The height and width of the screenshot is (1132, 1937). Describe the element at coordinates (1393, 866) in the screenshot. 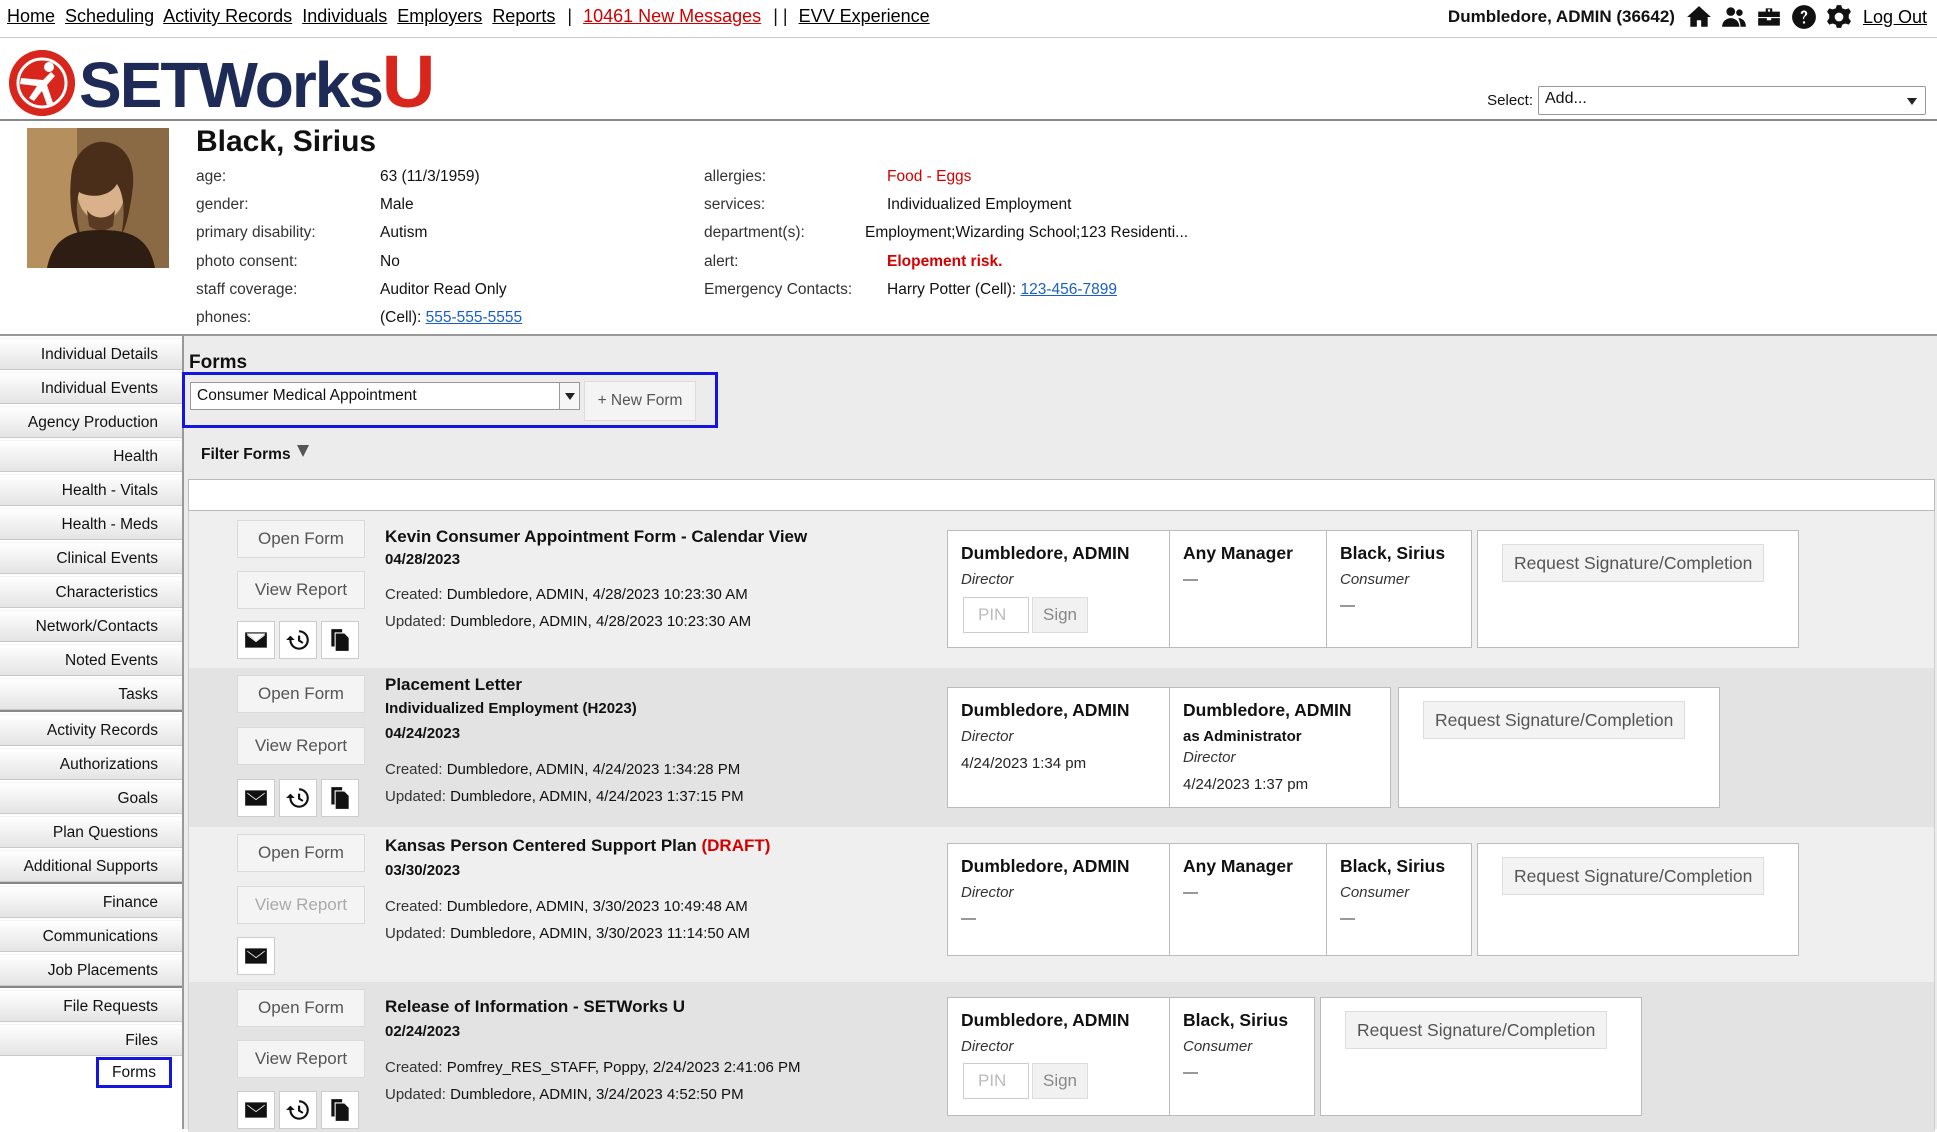

I see `signer-name: Black, Sirius` at that location.